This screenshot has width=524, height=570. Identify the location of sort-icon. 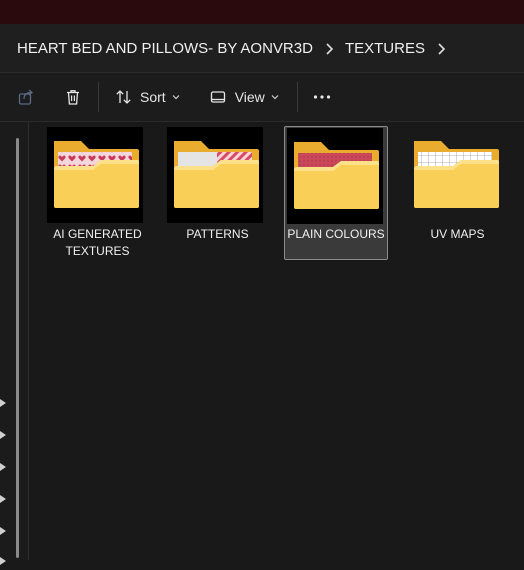
(123, 97).